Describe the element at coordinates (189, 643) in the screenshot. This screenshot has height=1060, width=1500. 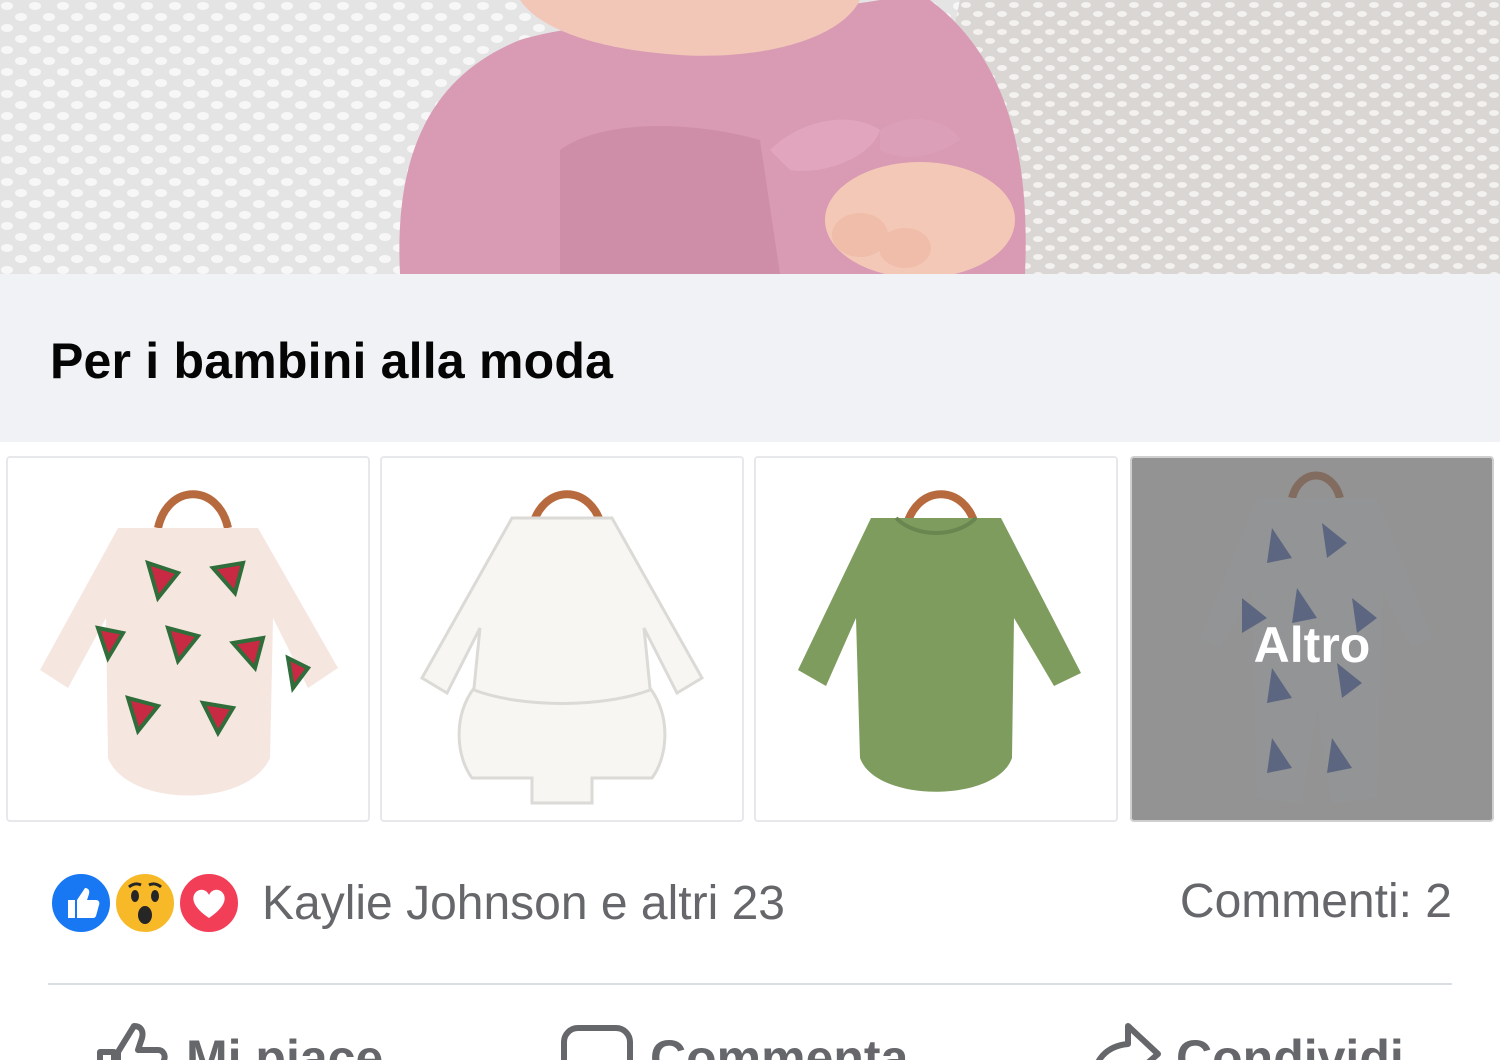
I see `watermelon-bodysuit-image` at that location.